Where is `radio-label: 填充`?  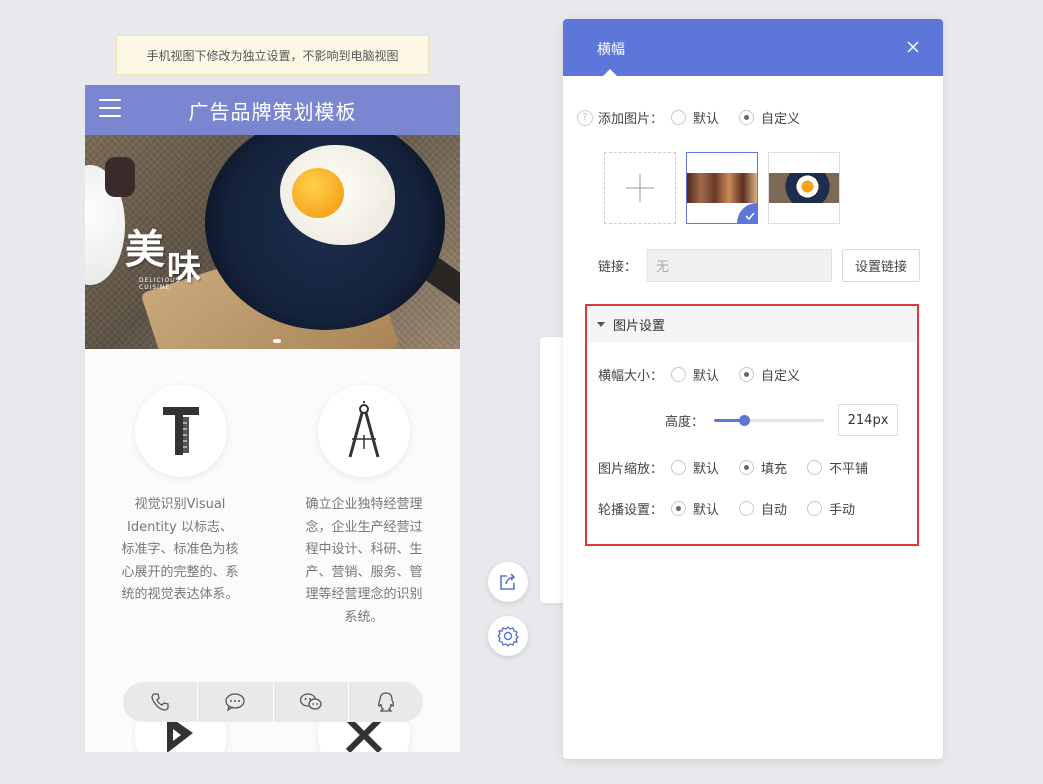 radio-label: 填充 is located at coordinates (774, 469).